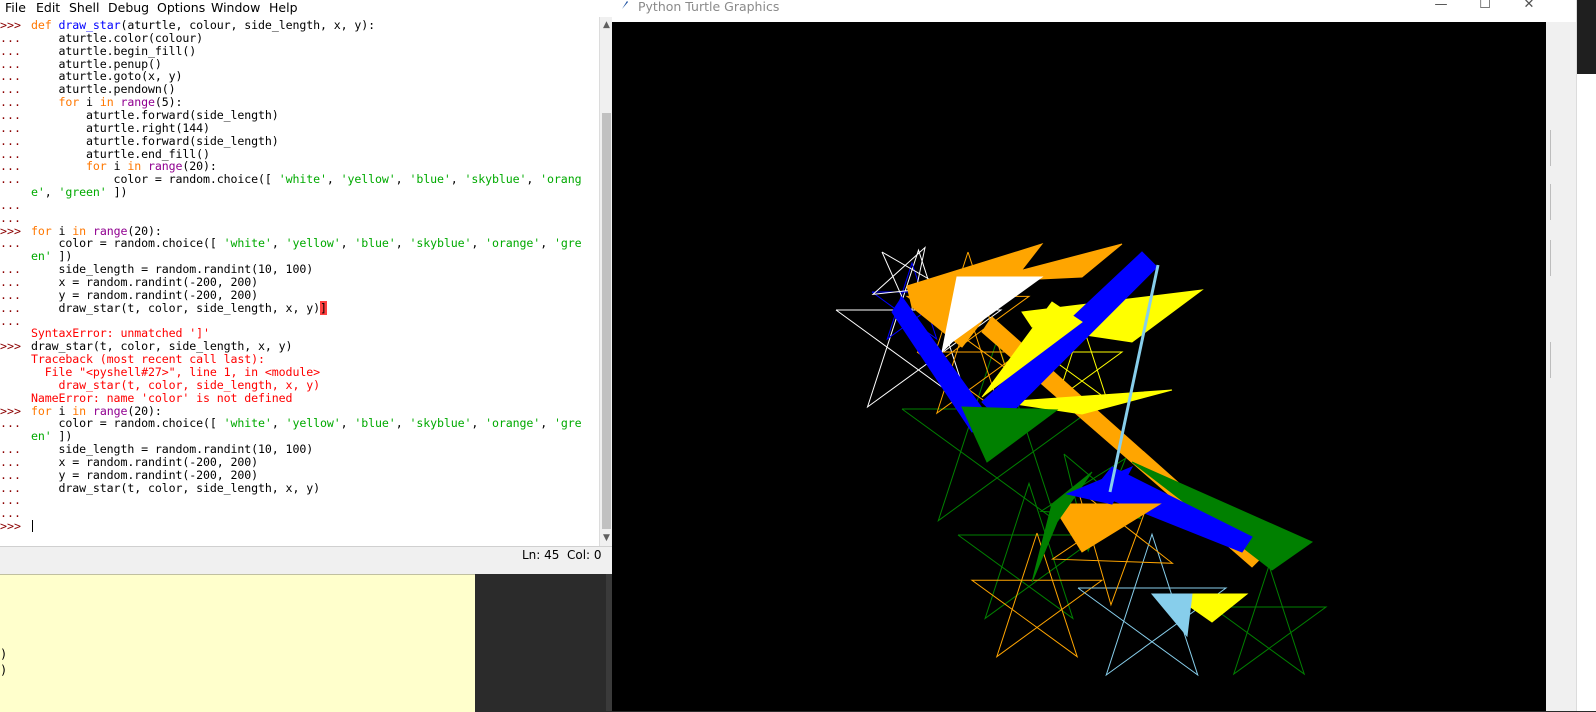 This screenshot has height=712, width=1596. Describe the element at coordinates (625, 5) in the screenshot. I see `feather-icon` at that location.